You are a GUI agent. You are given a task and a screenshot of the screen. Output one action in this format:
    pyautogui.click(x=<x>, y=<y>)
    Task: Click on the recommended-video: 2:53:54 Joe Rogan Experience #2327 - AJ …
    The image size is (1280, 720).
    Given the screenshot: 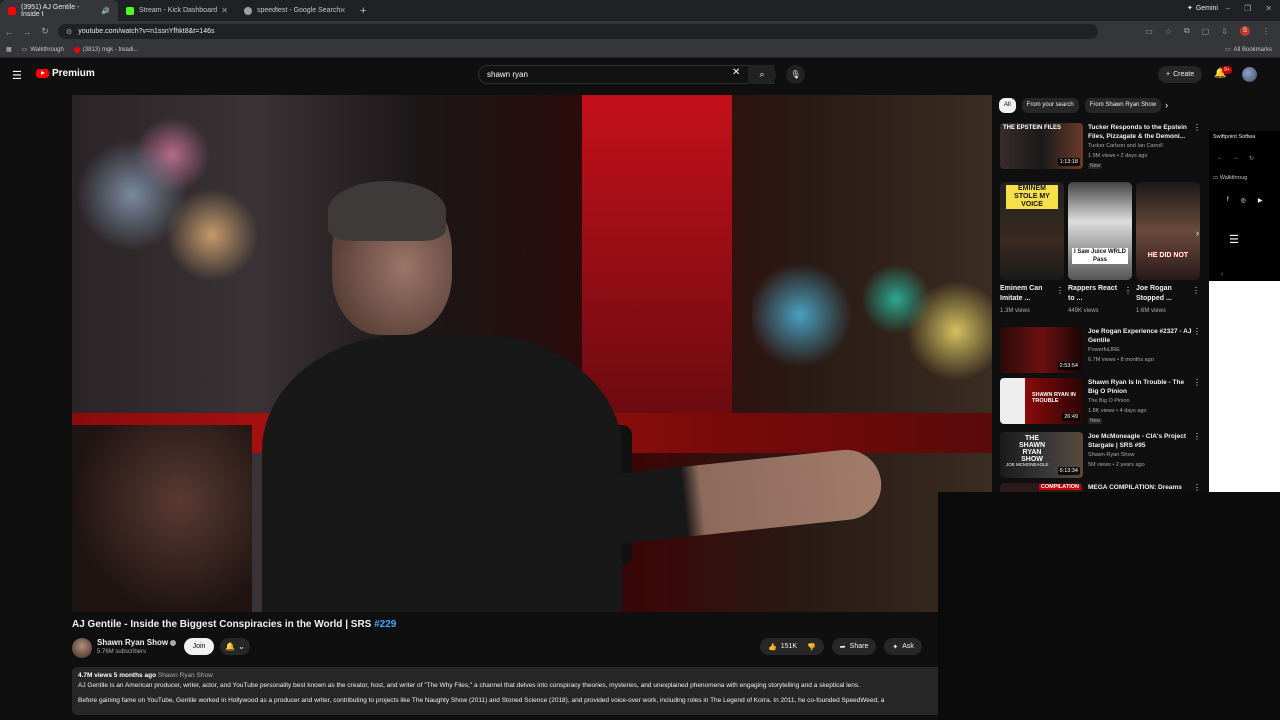 What is the action you would take?
    pyautogui.click(x=1102, y=351)
    